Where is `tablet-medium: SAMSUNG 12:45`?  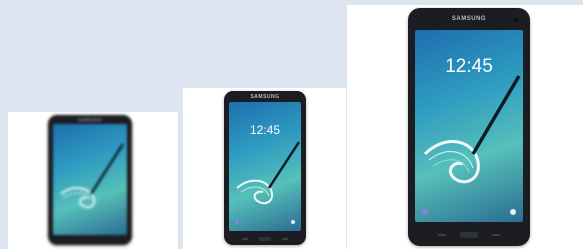
tablet-medium: SAMSUNG 12:45 is located at coordinates (265, 168).